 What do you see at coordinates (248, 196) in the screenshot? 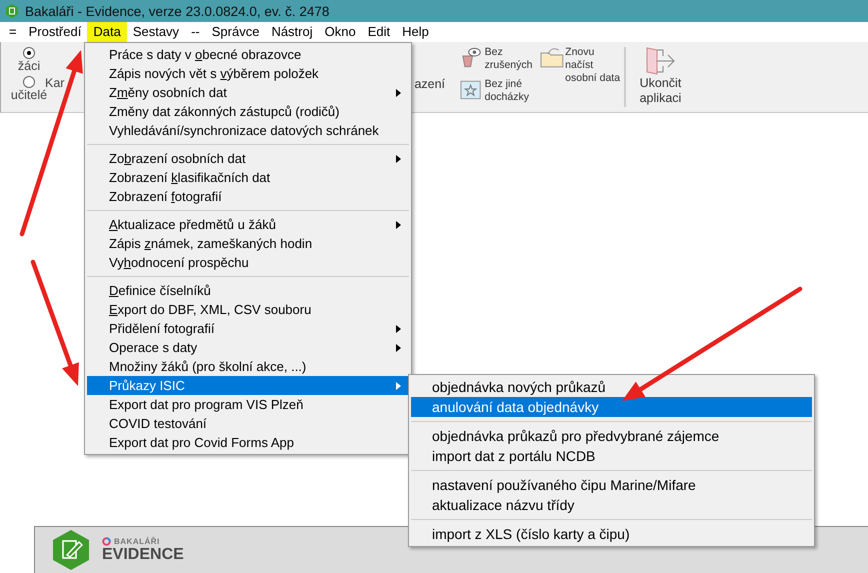
I see `menu-item: Zobrazení fotografií` at bounding box center [248, 196].